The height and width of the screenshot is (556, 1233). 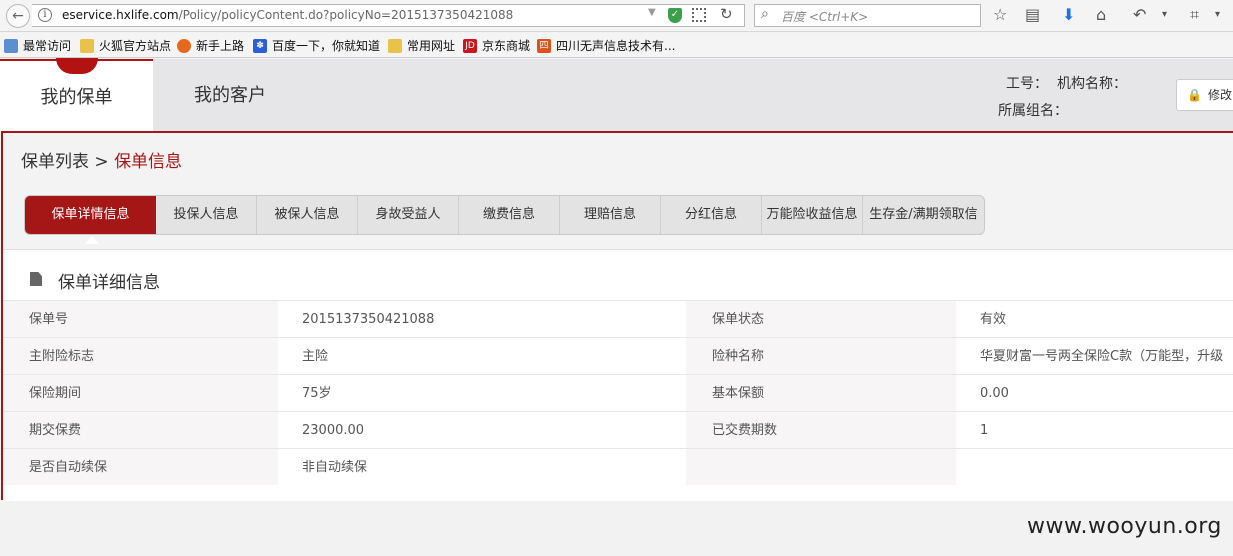 What do you see at coordinates (618, 429) in the screenshot?
I see `table-row: 期交保费 23000.00 已交费期数 1` at bounding box center [618, 429].